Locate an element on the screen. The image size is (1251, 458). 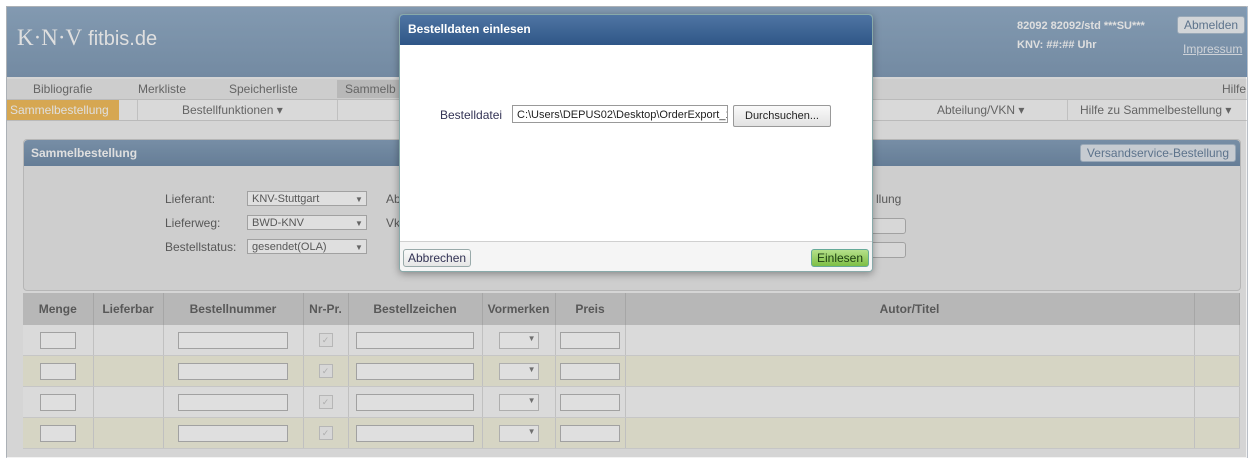
dialog-title: Bestelldaten einlesen is located at coordinates (636, 30).